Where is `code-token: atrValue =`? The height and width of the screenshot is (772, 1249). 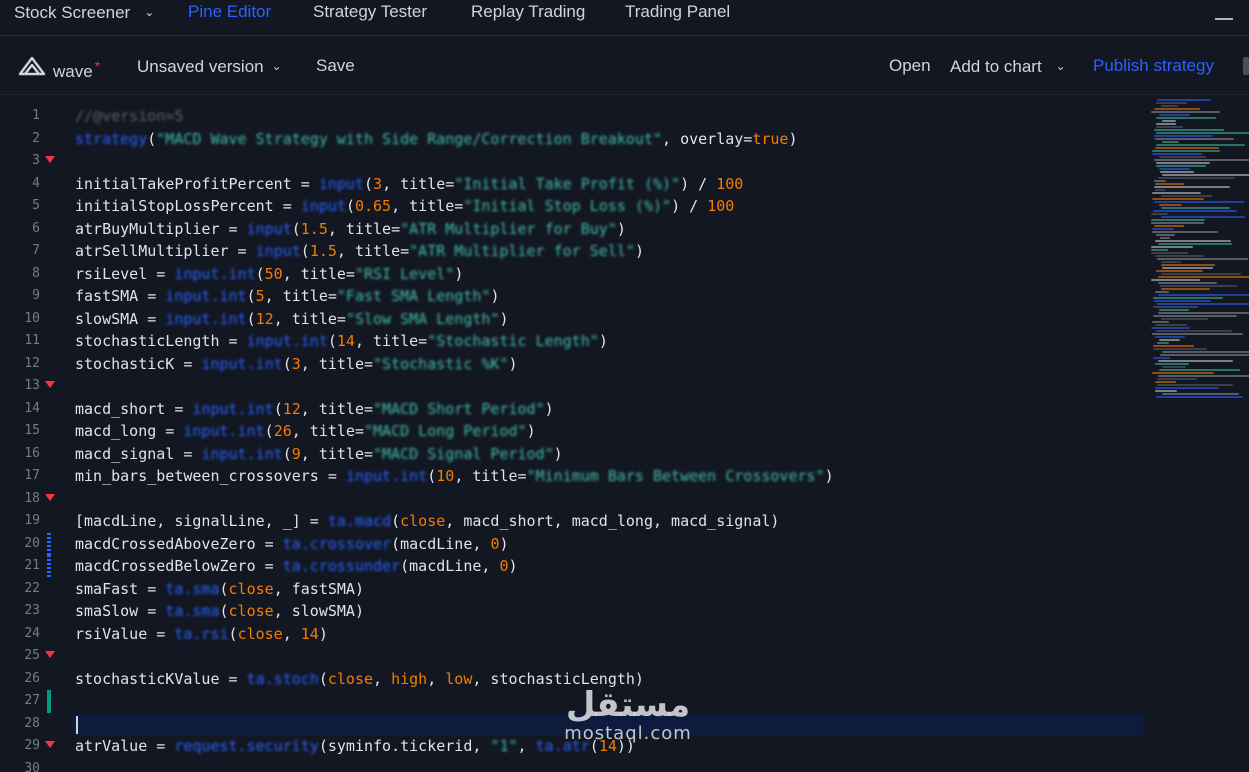
code-token: atrValue = is located at coordinates (125, 746).